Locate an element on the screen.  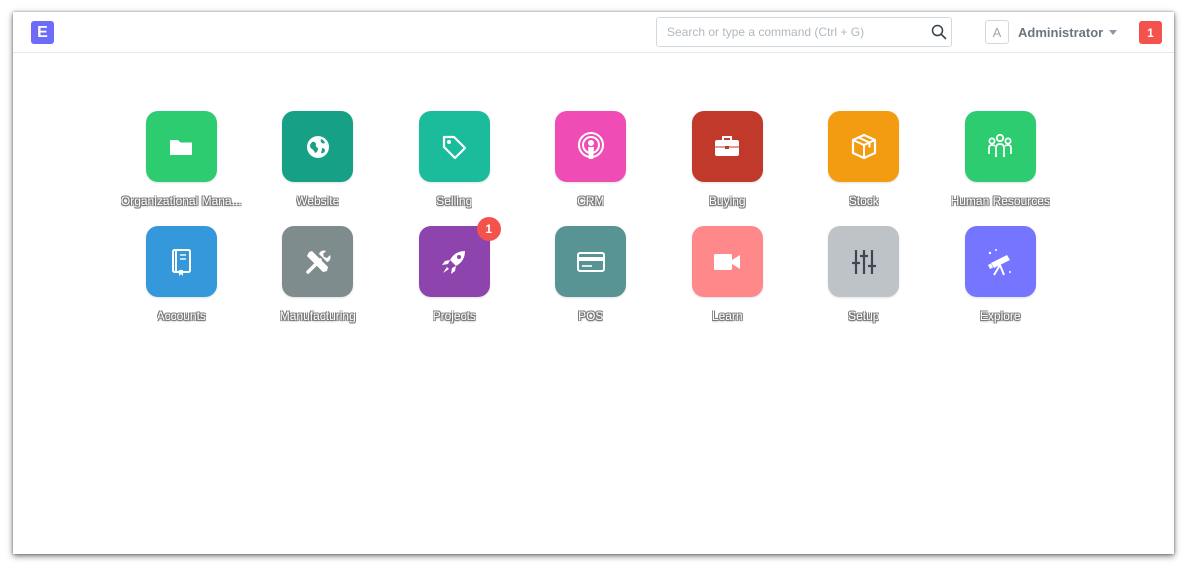
module-label: POS is located at coordinates (591, 316).